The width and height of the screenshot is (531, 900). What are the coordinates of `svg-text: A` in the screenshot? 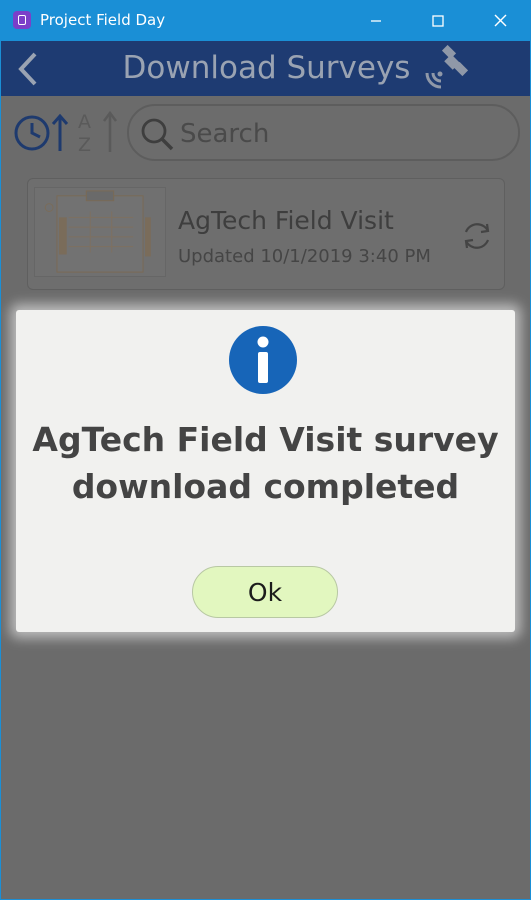 It's located at (84, 122).